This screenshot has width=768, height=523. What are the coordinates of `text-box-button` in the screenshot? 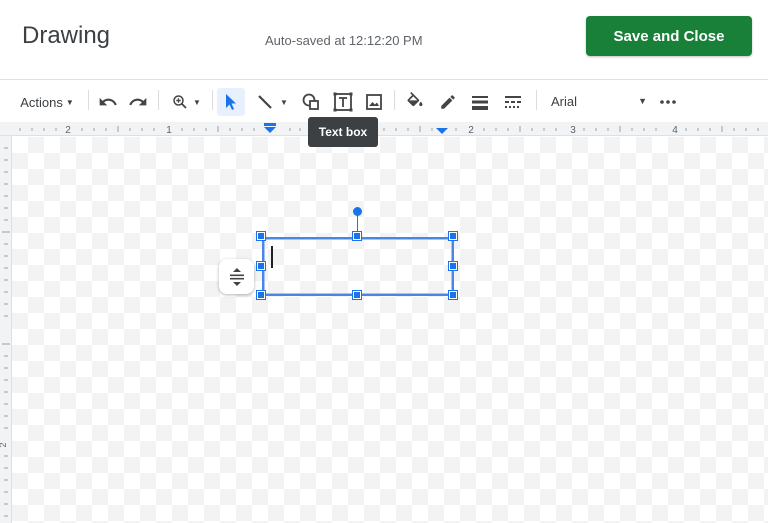 It's located at (343, 102).